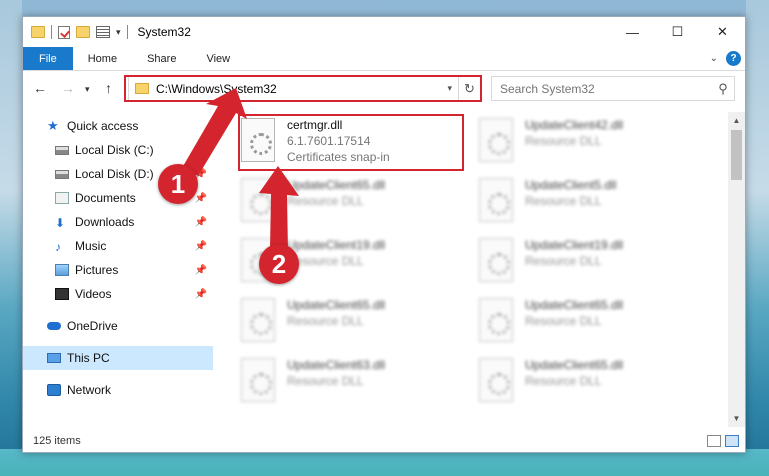 The height and width of the screenshot is (476, 769). What do you see at coordinates (118, 246) in the screenshot?
I see `sidebar-item-music: ♪ Music 📌` at bounding box center [118, 246].